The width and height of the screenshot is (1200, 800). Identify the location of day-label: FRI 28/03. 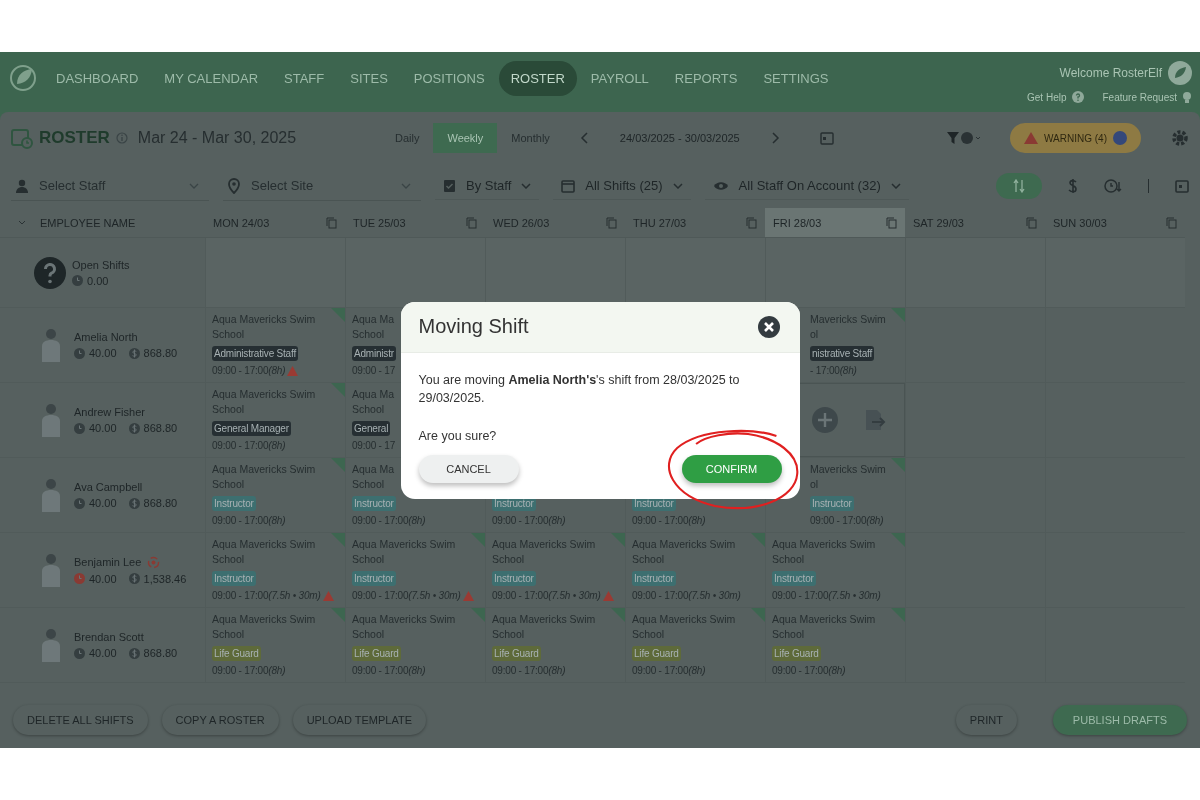
(797, 222).